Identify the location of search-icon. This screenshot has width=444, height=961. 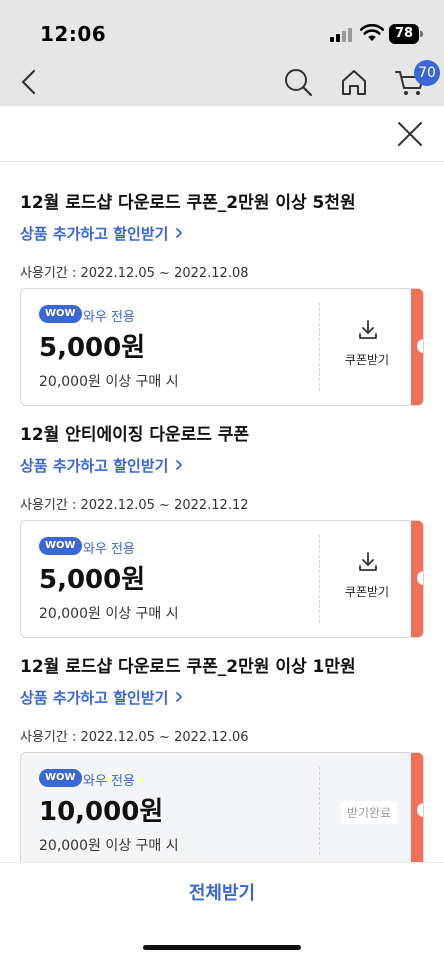
(299, 83).